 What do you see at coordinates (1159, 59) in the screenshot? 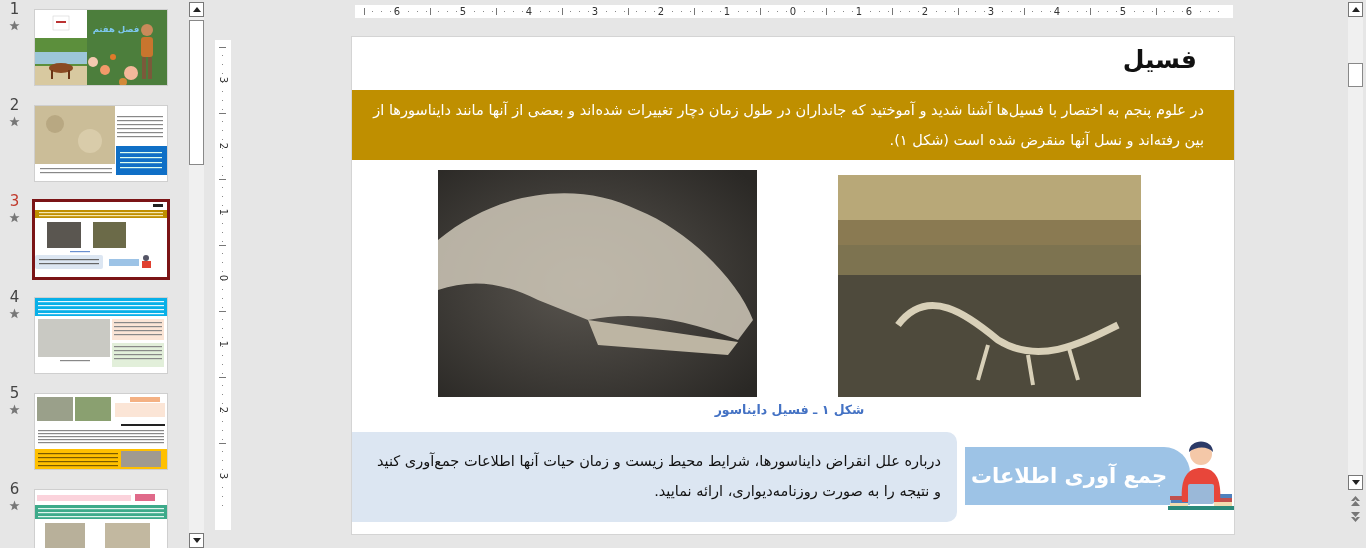
I see `slide-title: فسیل` at bounding box center [1159, 59].